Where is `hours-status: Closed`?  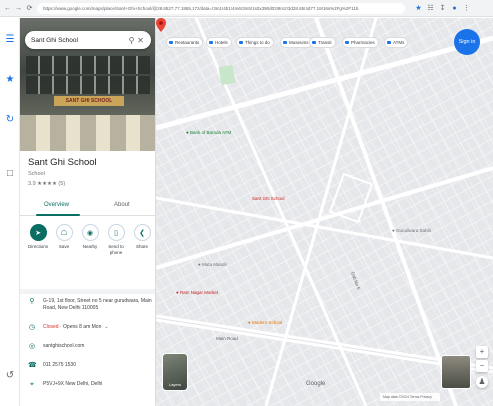
hours-status: Closed is located at coordinates (51, 327).